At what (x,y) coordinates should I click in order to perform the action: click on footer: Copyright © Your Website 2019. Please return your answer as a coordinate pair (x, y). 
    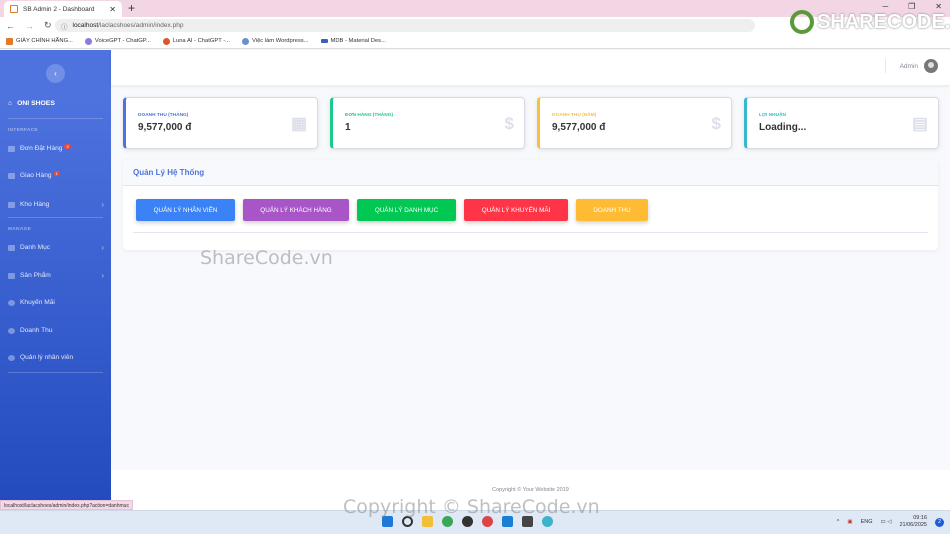
    Looking at the image, I should click on (530, 490).